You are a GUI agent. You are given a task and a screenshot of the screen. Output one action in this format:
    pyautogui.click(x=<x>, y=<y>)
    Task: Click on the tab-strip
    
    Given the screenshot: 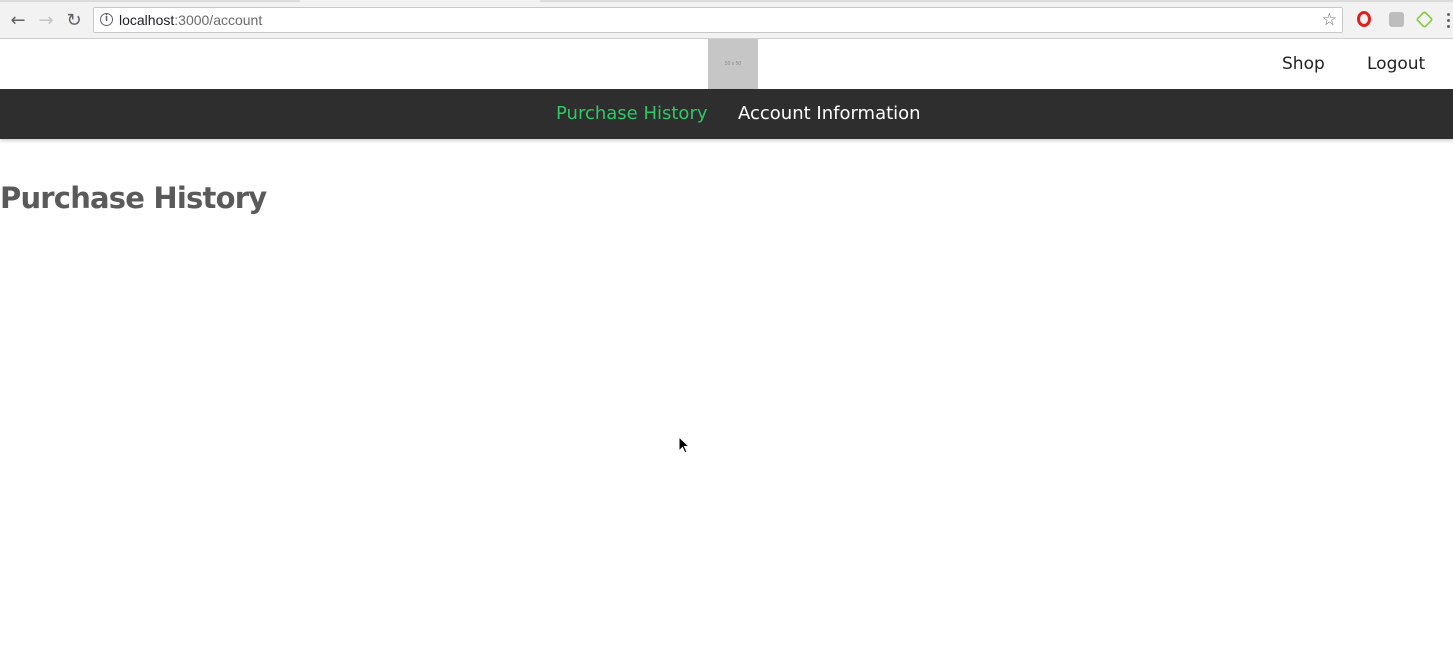 What is the action you would take?
    pyautogui.click(x=726, y=1)
    